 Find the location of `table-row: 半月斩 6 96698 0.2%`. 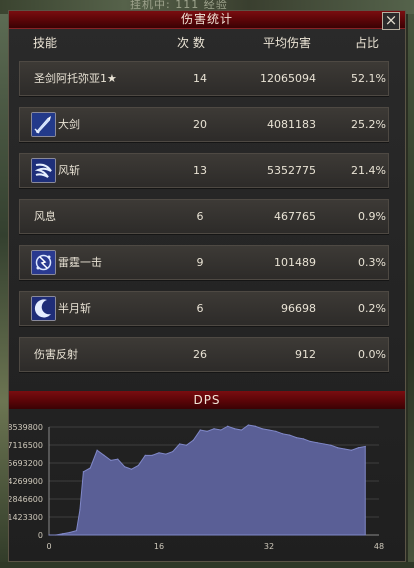

table-row: 半月斩 6 96698 0.2% is located at coordinates (204, 308).